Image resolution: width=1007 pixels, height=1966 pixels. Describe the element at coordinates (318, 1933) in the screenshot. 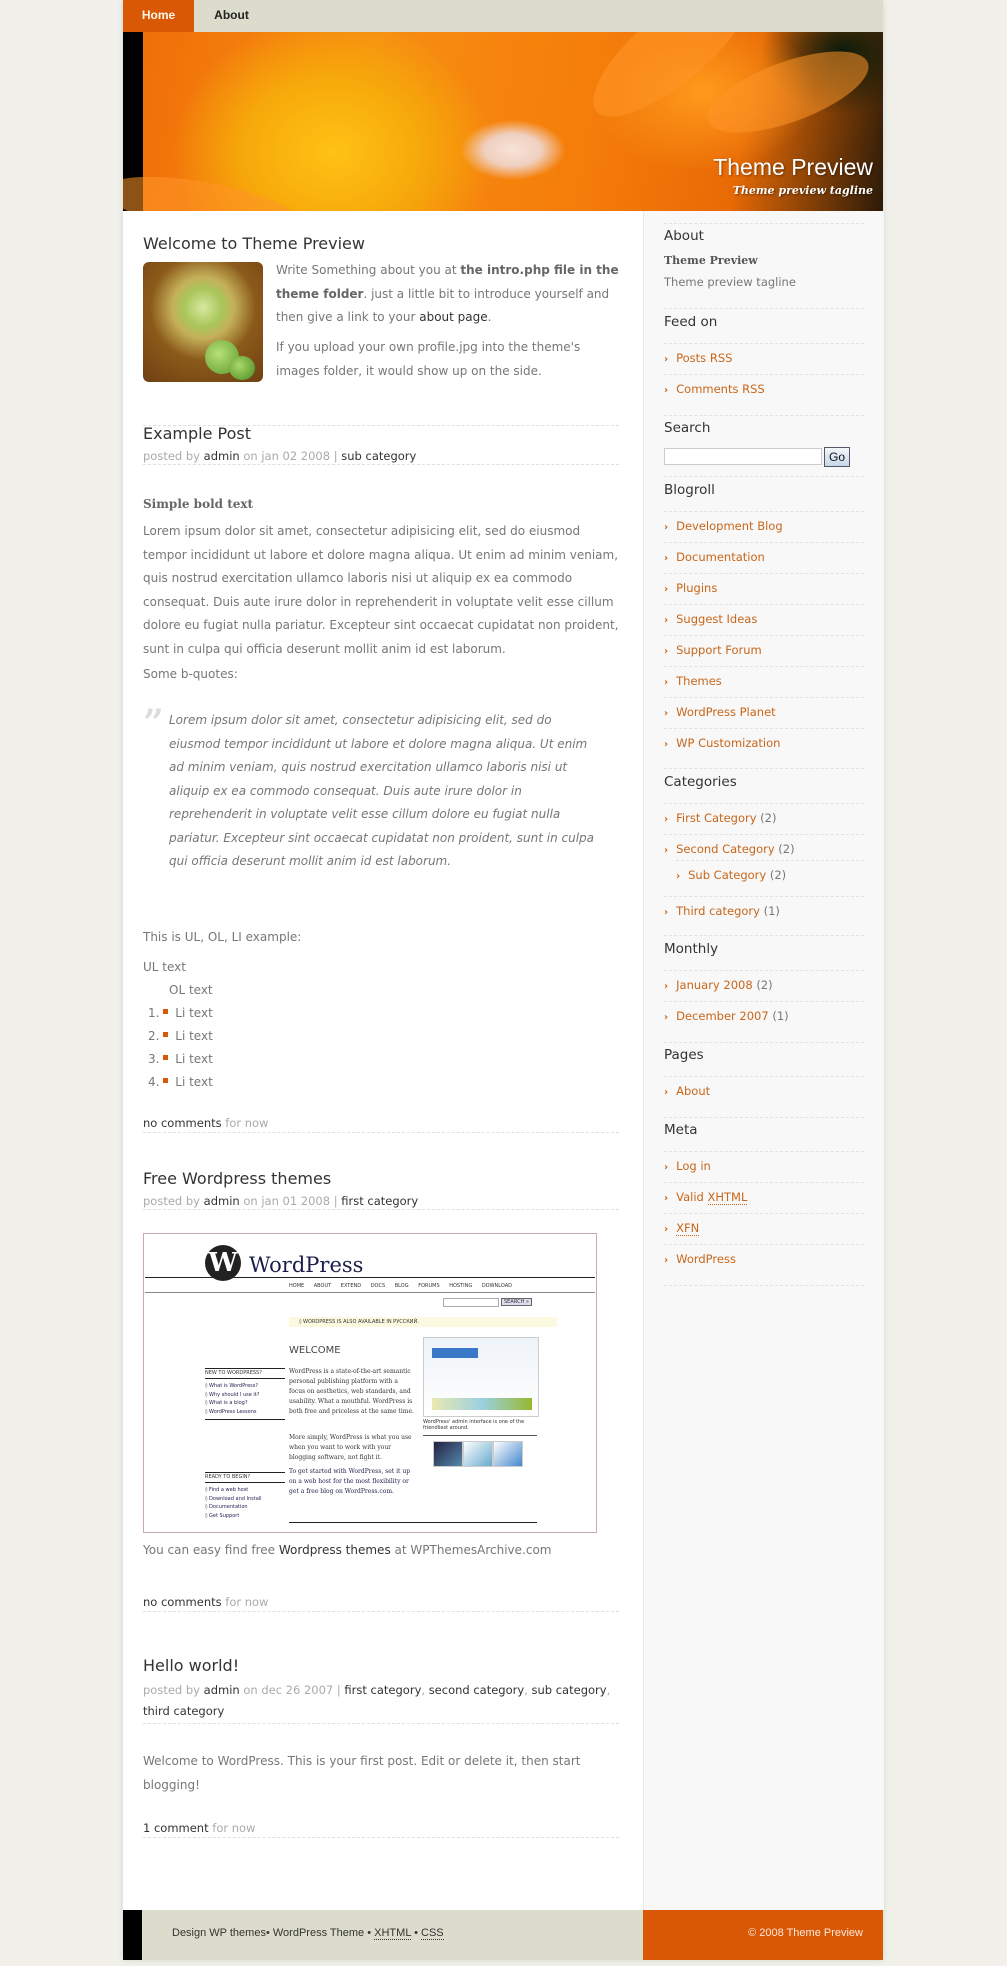

I see `wordpress-theme-link: WordPress Theme` at that location.